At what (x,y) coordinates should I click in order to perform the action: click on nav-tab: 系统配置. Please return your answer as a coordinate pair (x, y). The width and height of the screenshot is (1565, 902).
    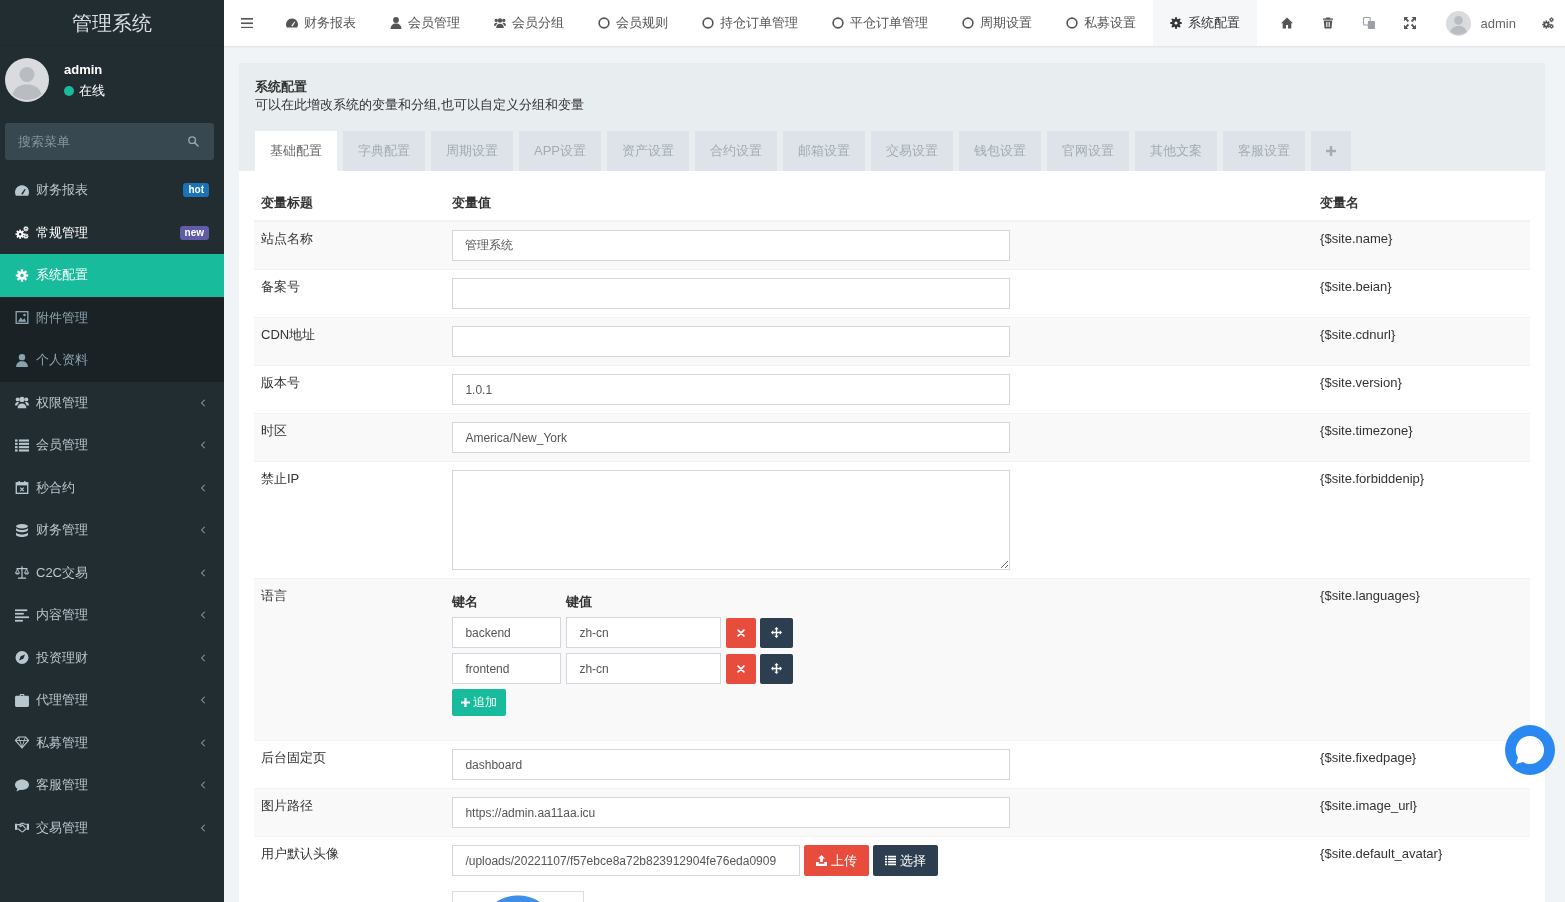
    Looking at the image, I should click on (1205, 23).